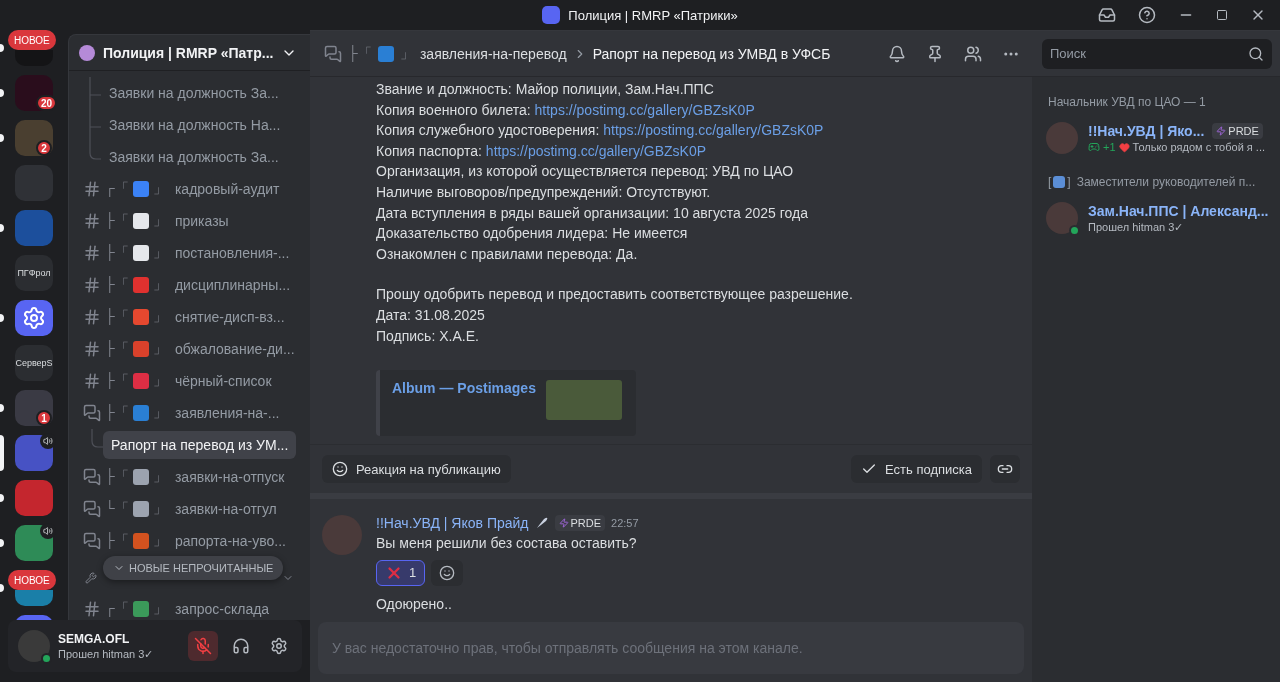  Describe the element at coordinates (544, 192) in the screenshot. I see `message-text: Наличие выговоров/предупреждений: Отсутствуют.` at that location.